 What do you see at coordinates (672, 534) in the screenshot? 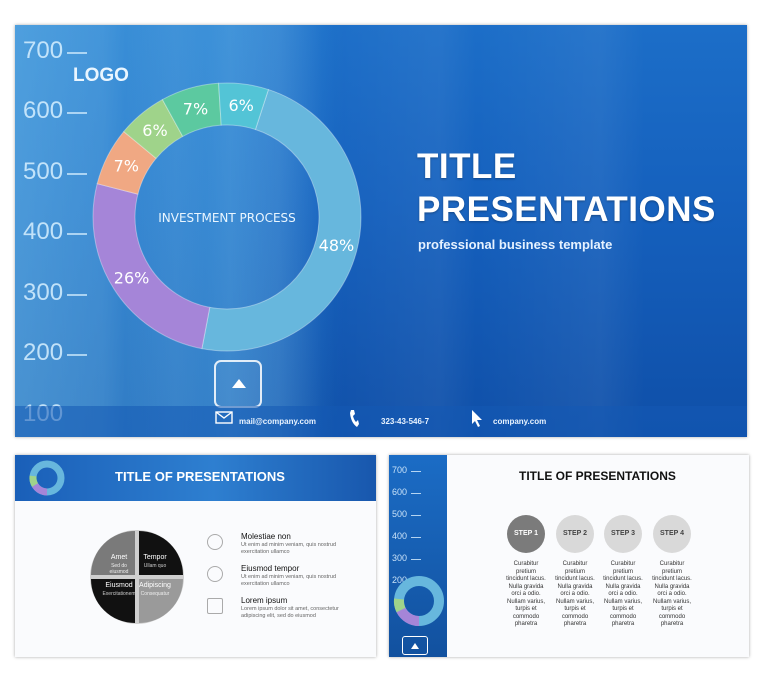
I see `step-circle-4: STEP 4` at bounding box center [672, 534].